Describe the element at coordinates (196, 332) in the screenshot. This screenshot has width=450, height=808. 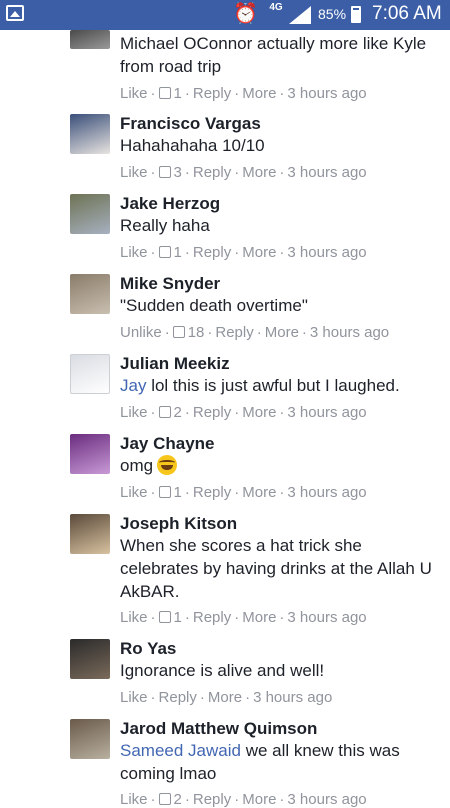
I see `like-count: 18` at that location.